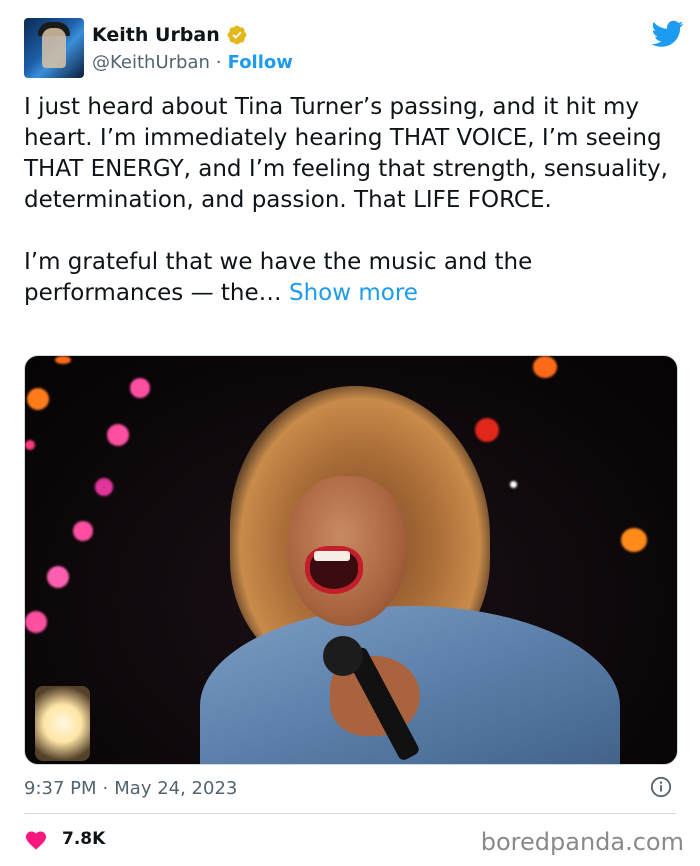  I want to click on verified-badge-icon, so click(237, 35).